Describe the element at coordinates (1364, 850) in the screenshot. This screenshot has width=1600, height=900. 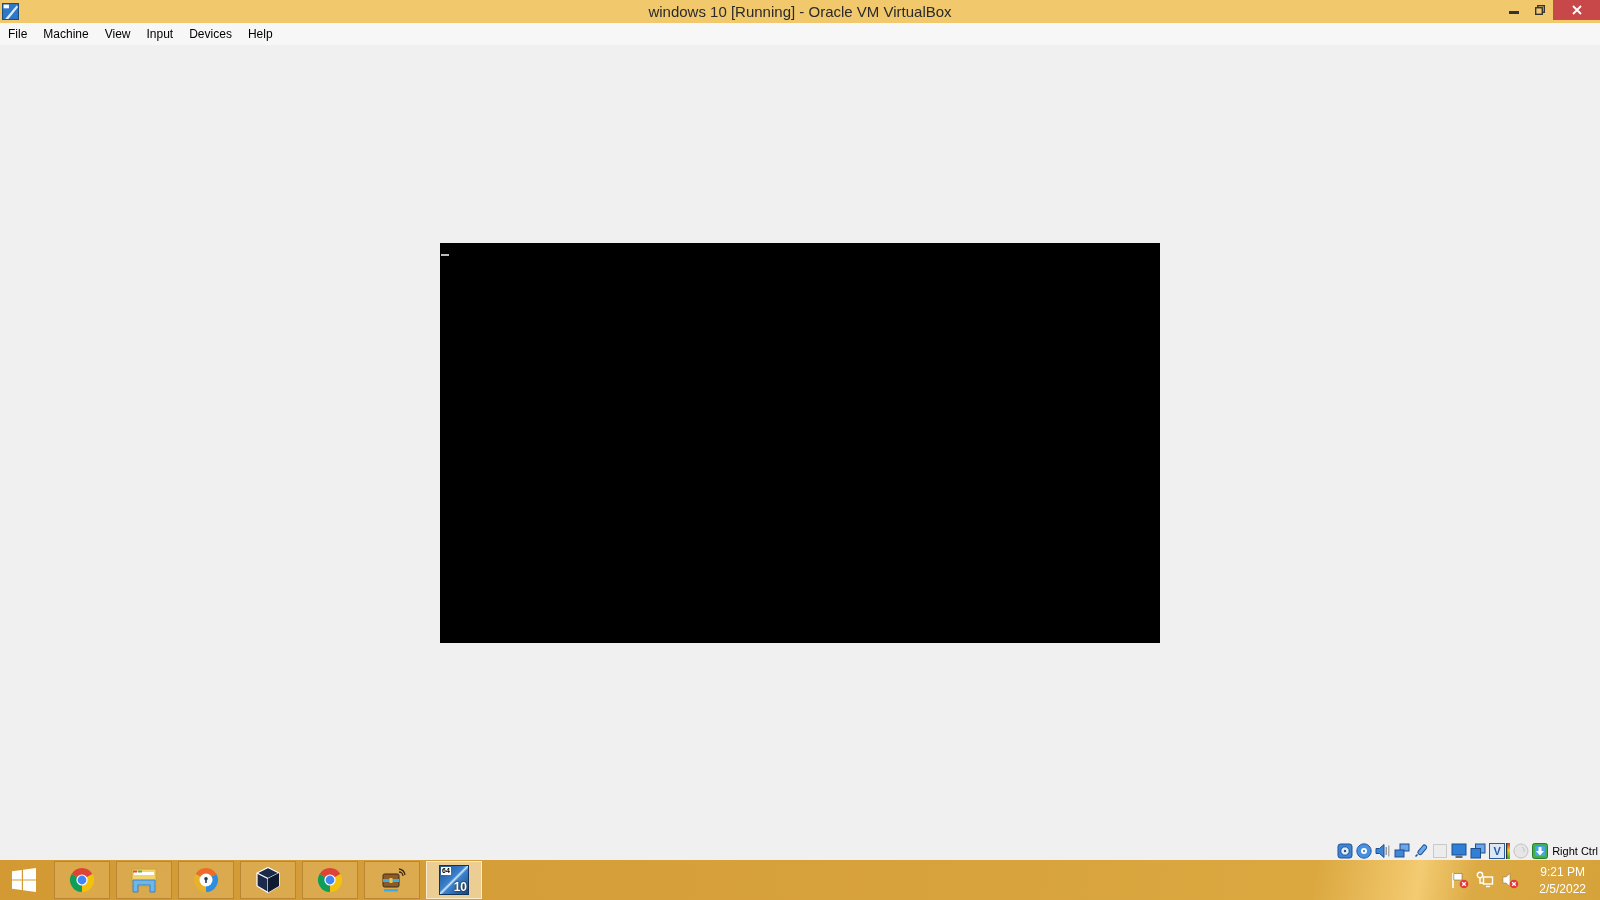
I see `disc-icon` at that location.